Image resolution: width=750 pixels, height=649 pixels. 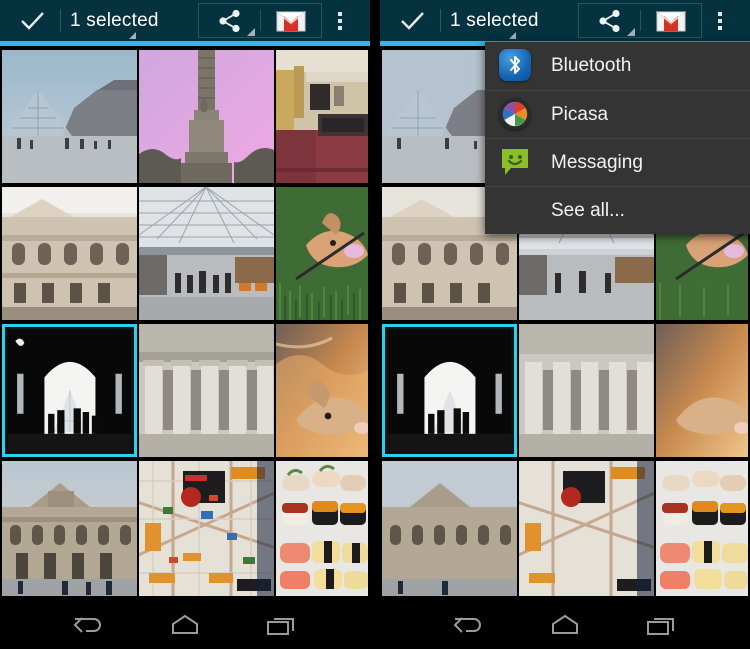 I want to click on accent-underline, so click(x=185, y=43).